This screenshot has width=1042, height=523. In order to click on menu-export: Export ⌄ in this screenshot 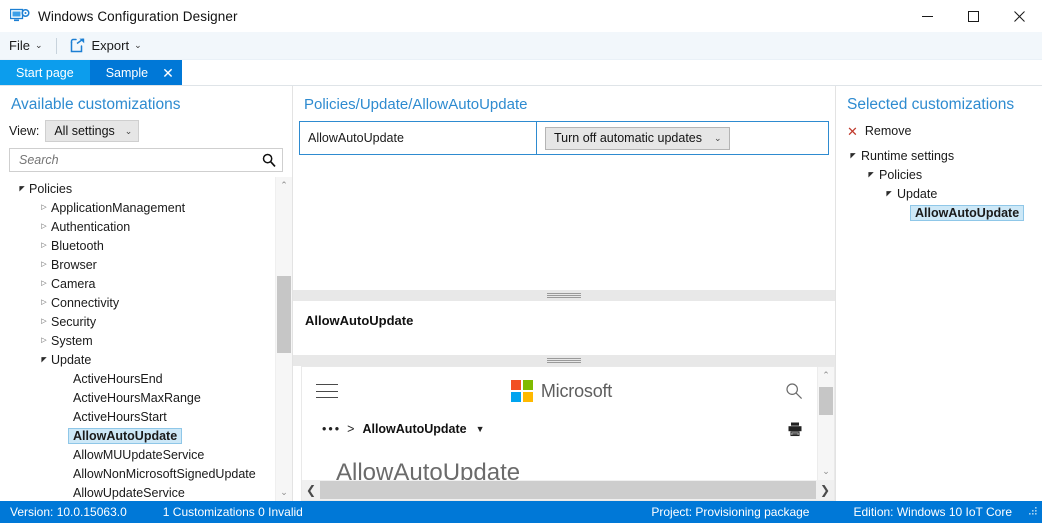, I will do `click(106, 45)`.